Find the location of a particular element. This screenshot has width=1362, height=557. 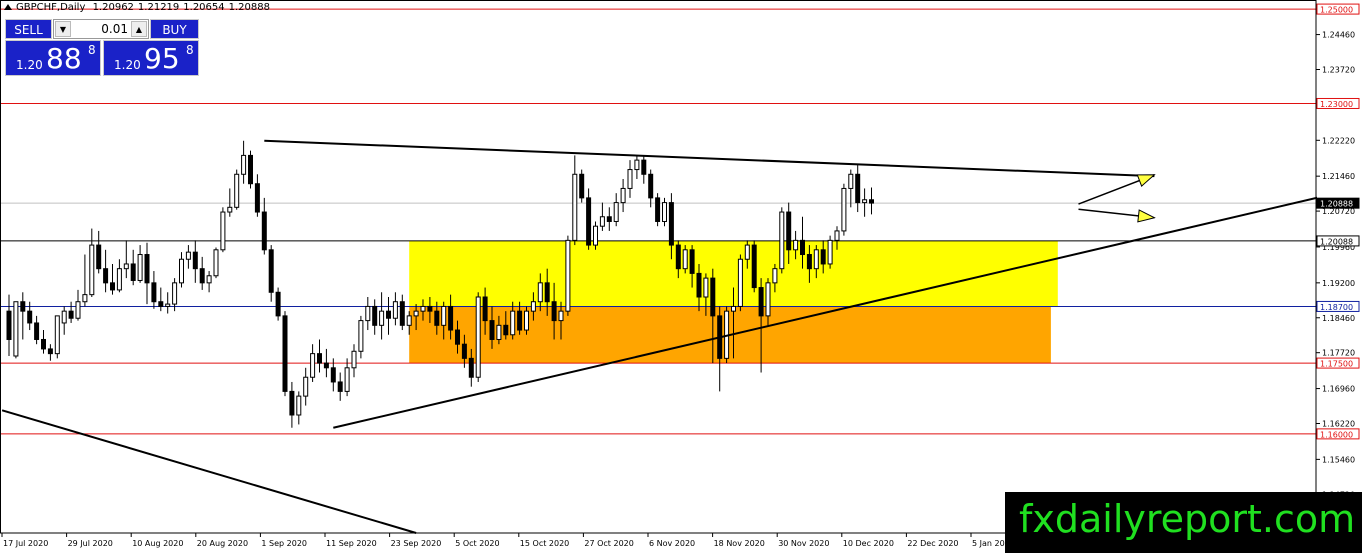

down-arrow-icon: ▼ is located at coordinates (63, 29).